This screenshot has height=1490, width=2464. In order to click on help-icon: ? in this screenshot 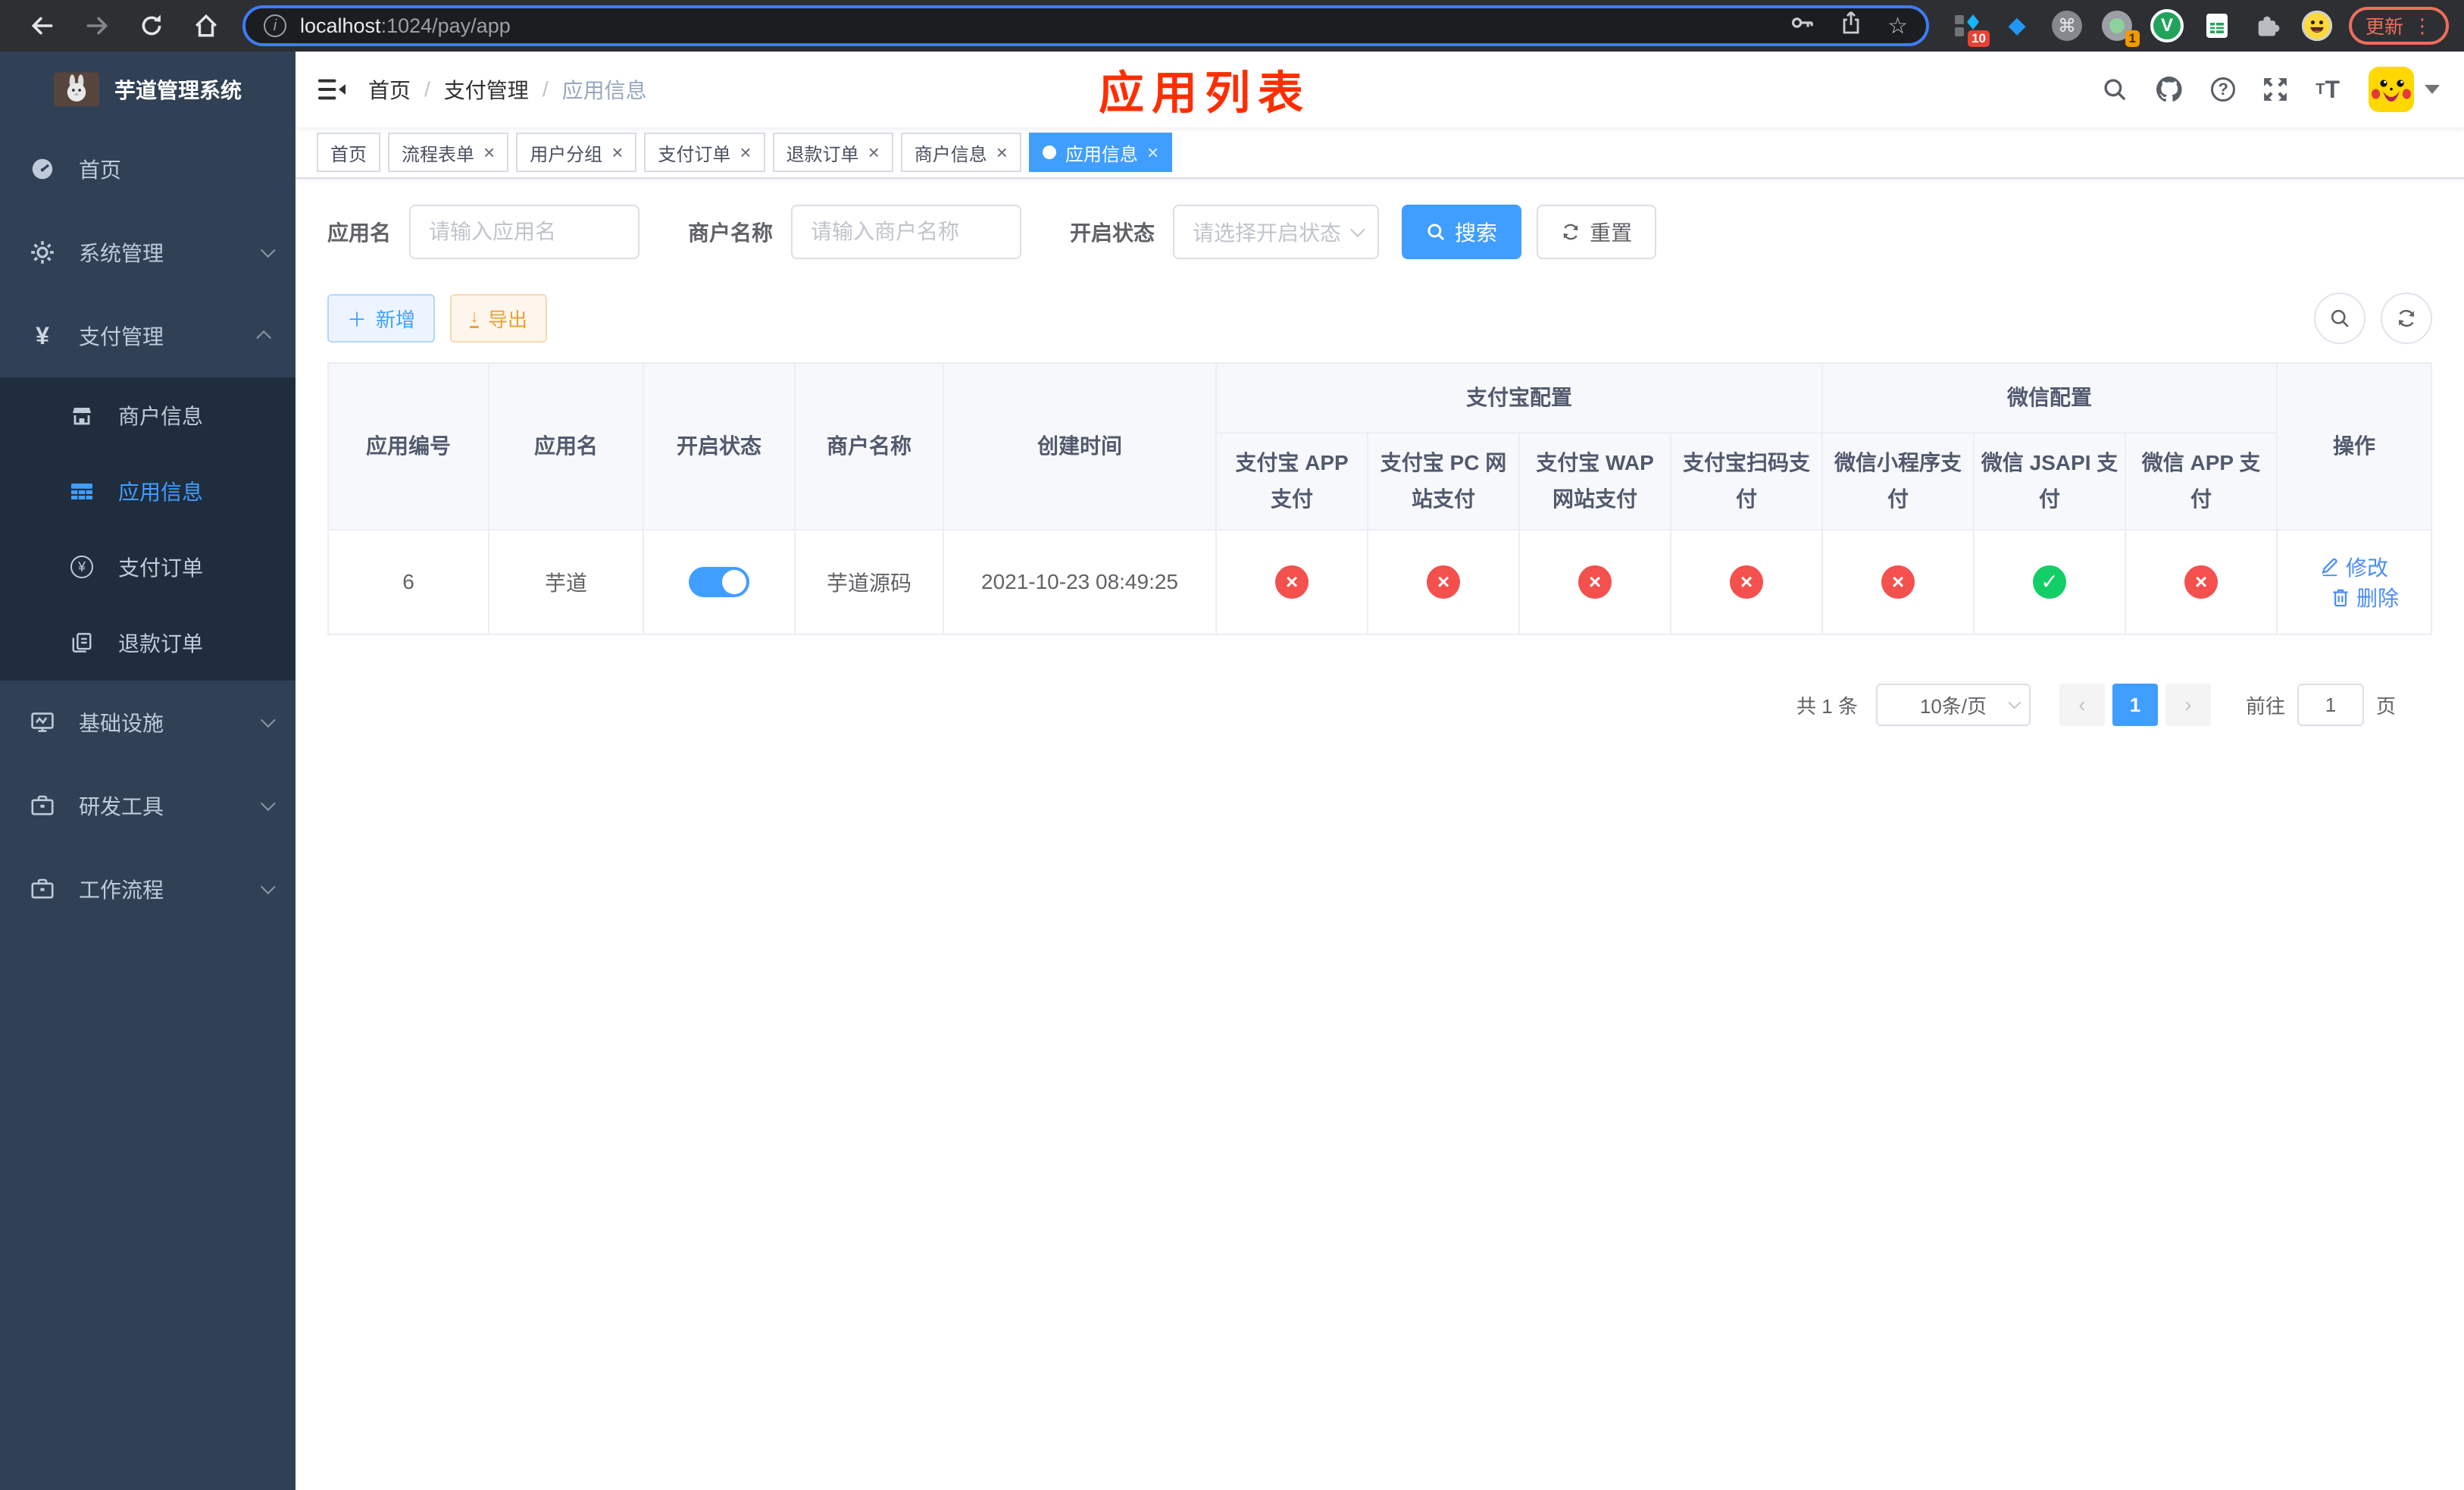, I will do `click(2223, 89)`.